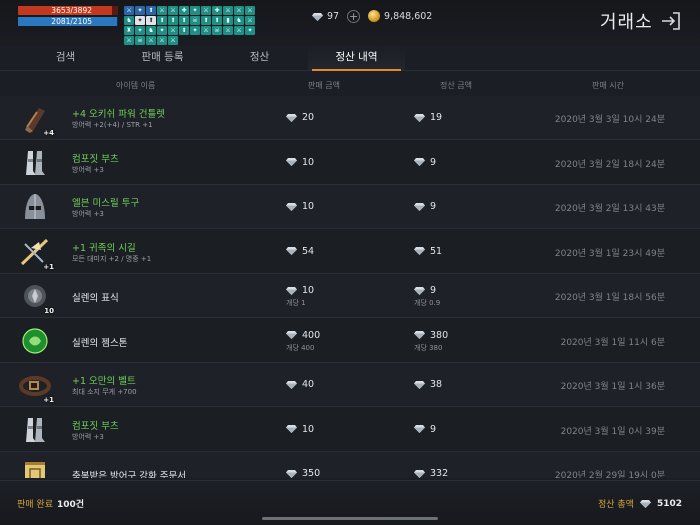 This screenshot has width=700, height=525. I want to click on buff-icon: ✚, so click(184, 10).